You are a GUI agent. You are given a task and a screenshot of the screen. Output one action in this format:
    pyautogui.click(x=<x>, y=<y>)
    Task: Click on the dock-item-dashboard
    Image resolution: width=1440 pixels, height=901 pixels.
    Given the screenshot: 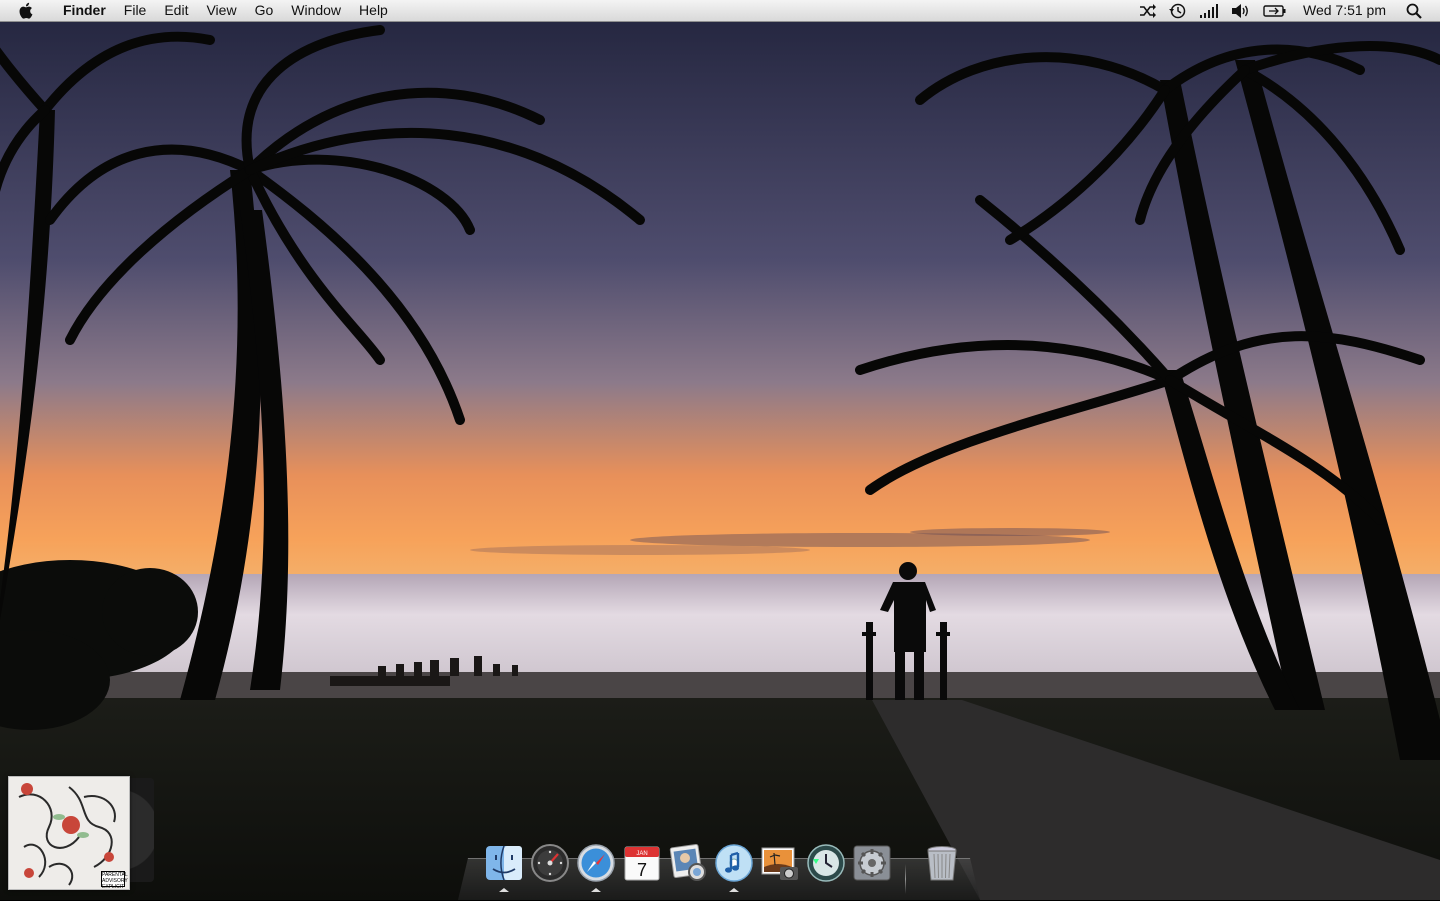 What is the action you would take?
    pyautogui.click(x=550, y=863)
    